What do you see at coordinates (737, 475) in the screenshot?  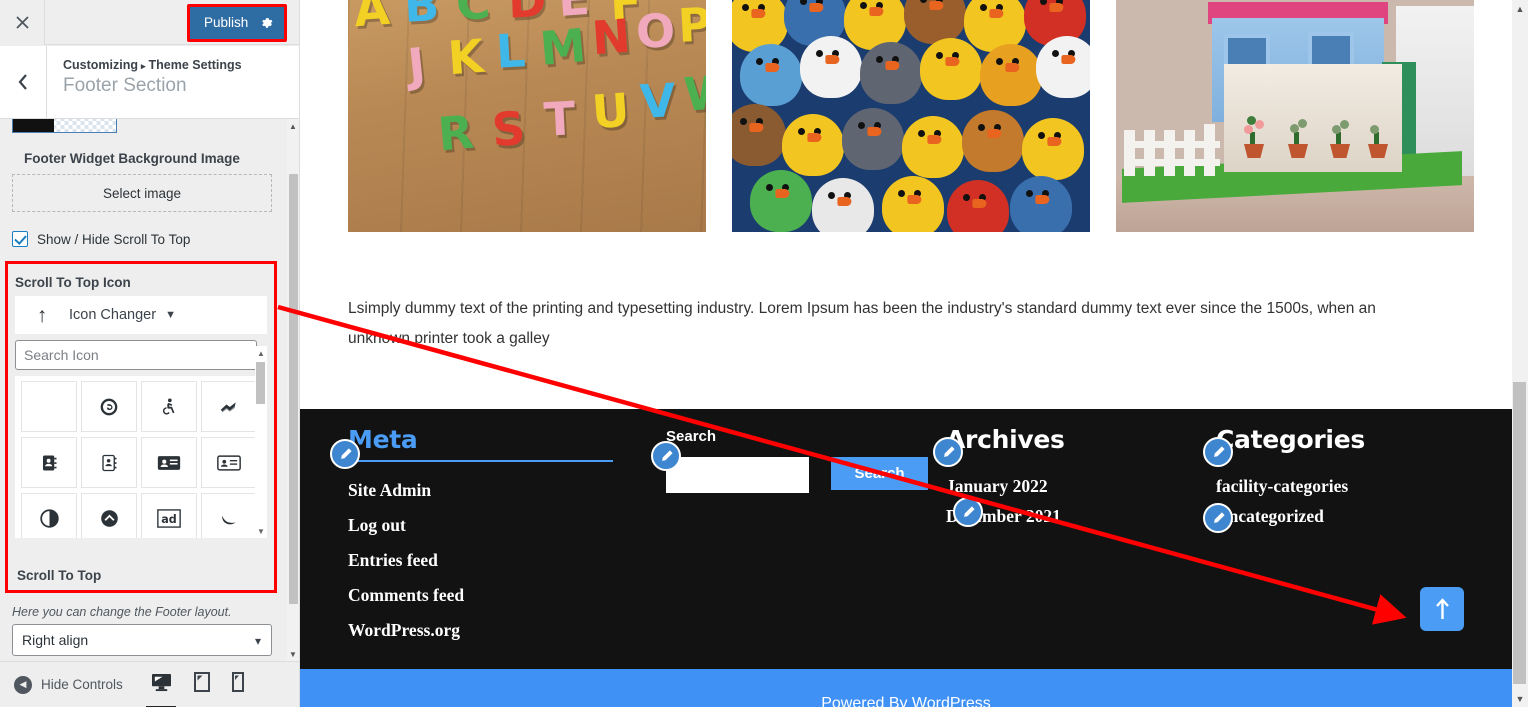 I see `search-input` at bounding box center [737, 475].